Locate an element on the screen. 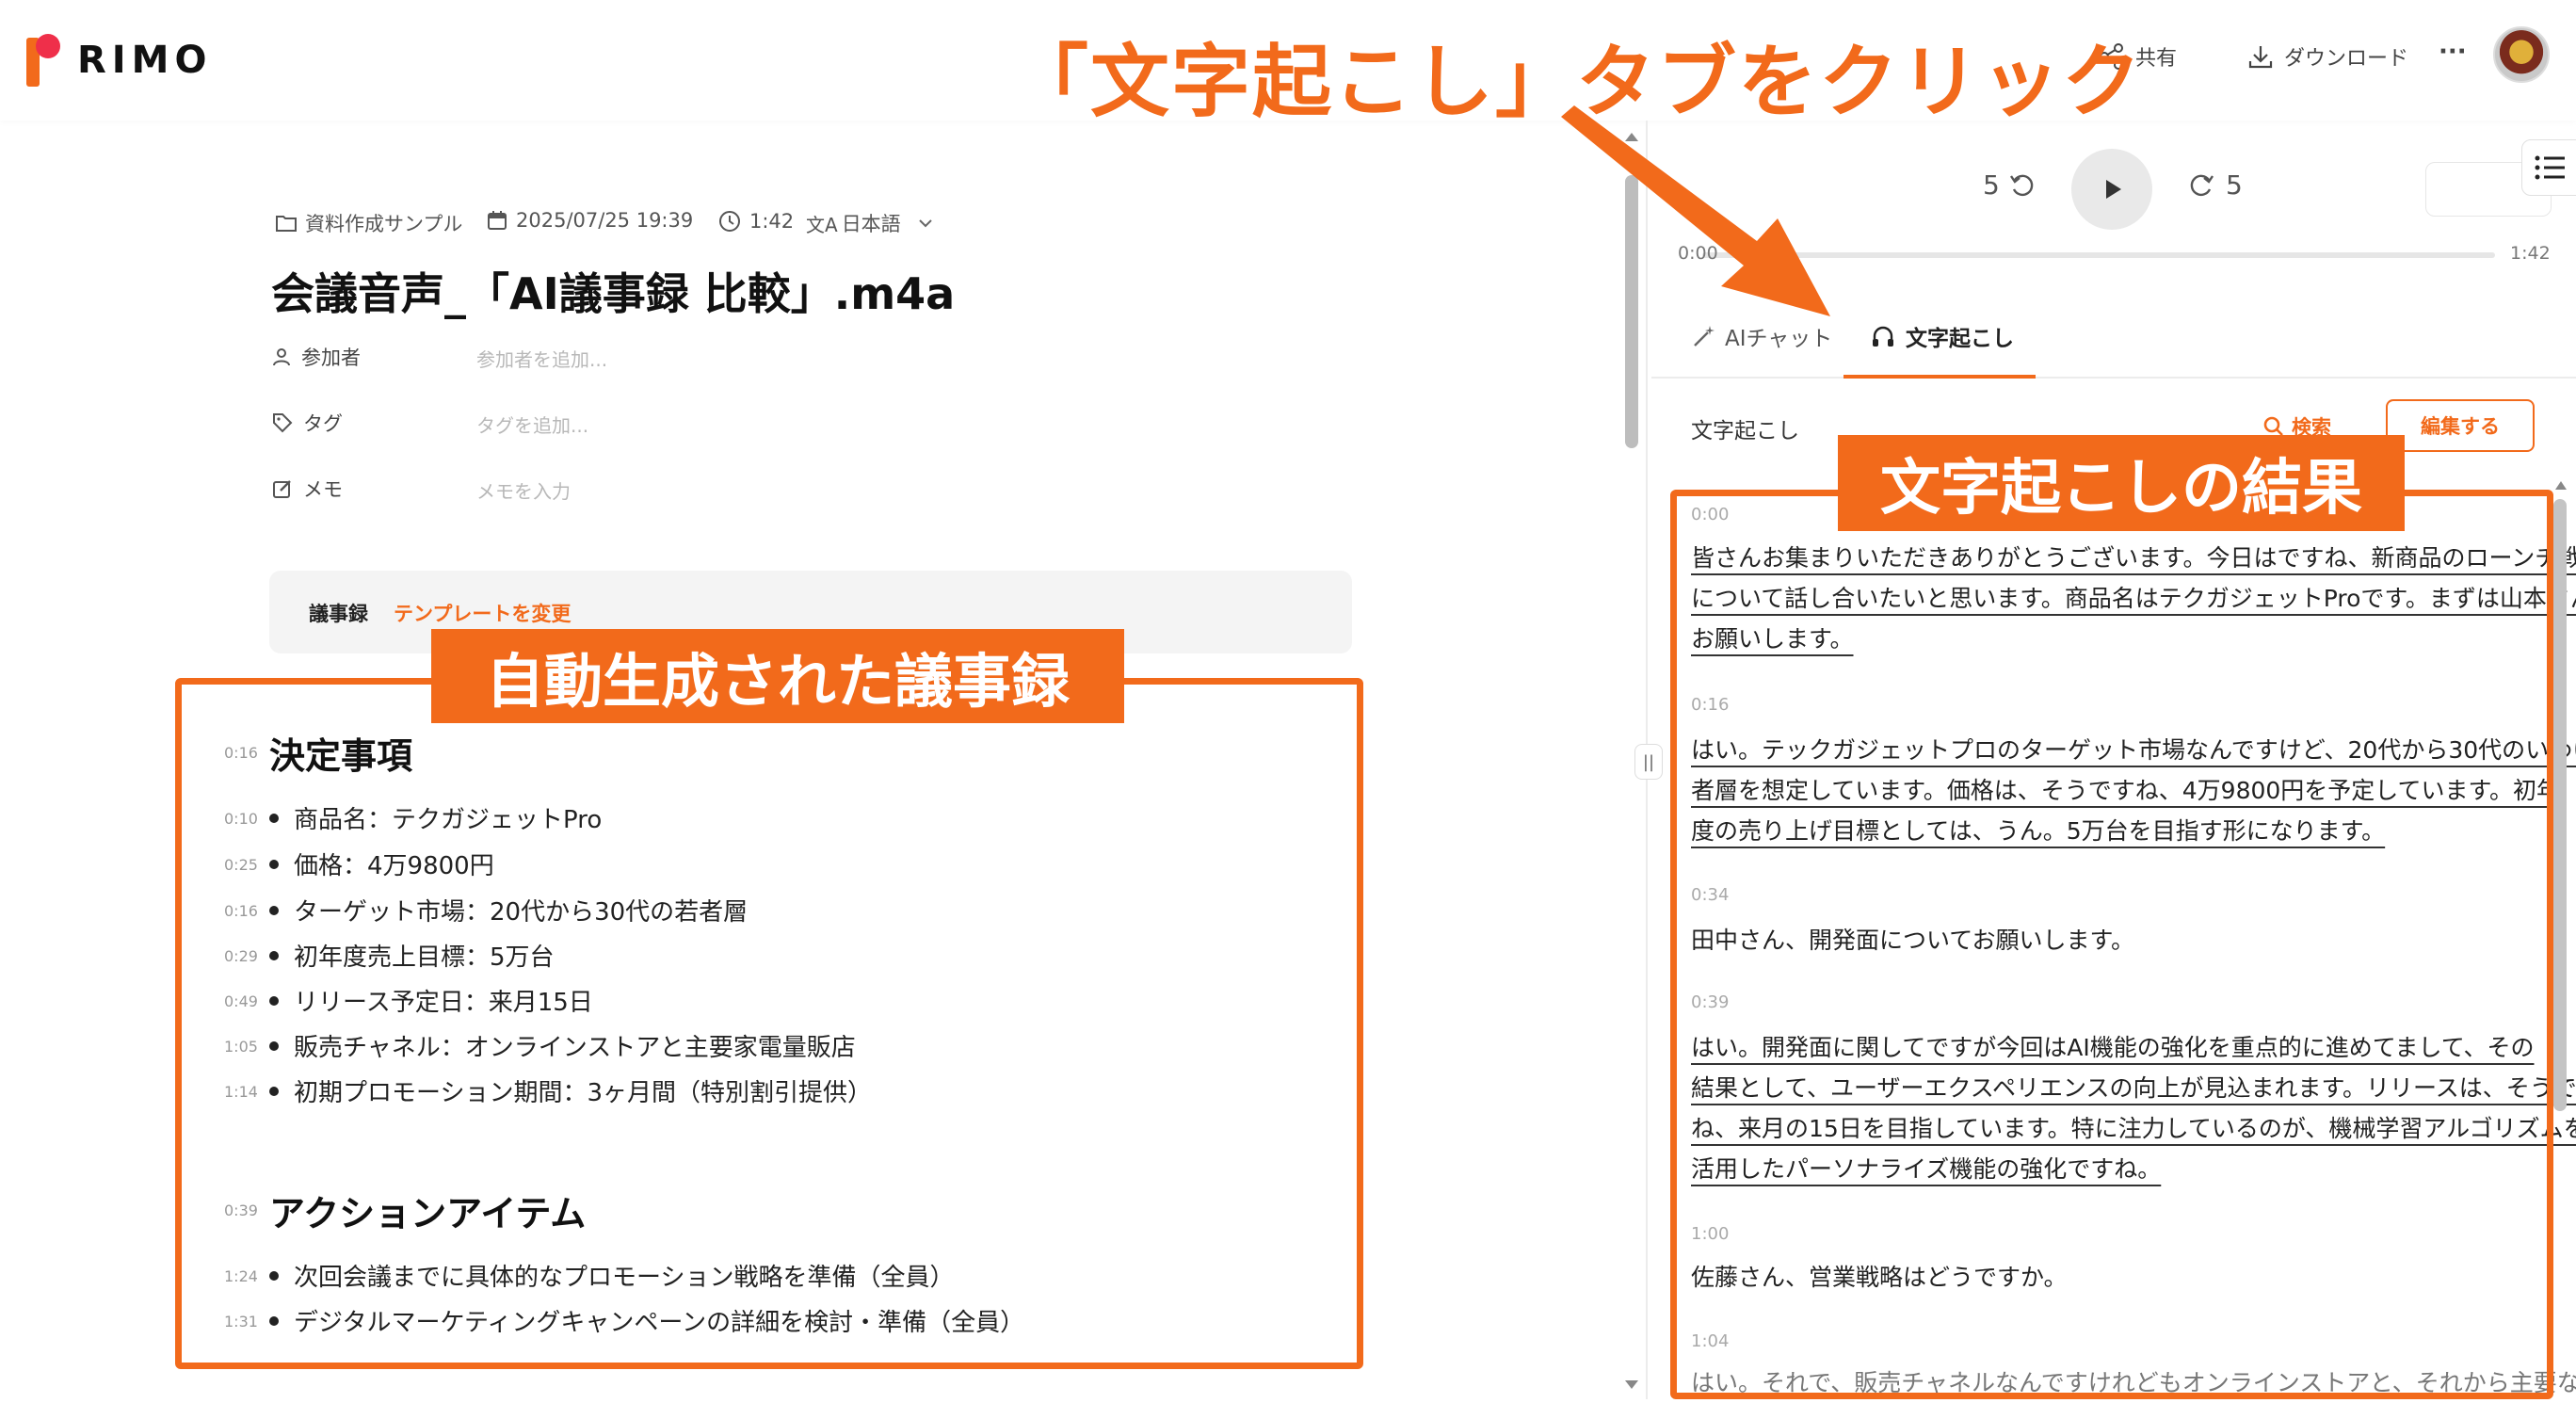 This screenshot has width=2576, height=1403. folder-name: 資料作成サンプル is located at coordinates (384, 224).